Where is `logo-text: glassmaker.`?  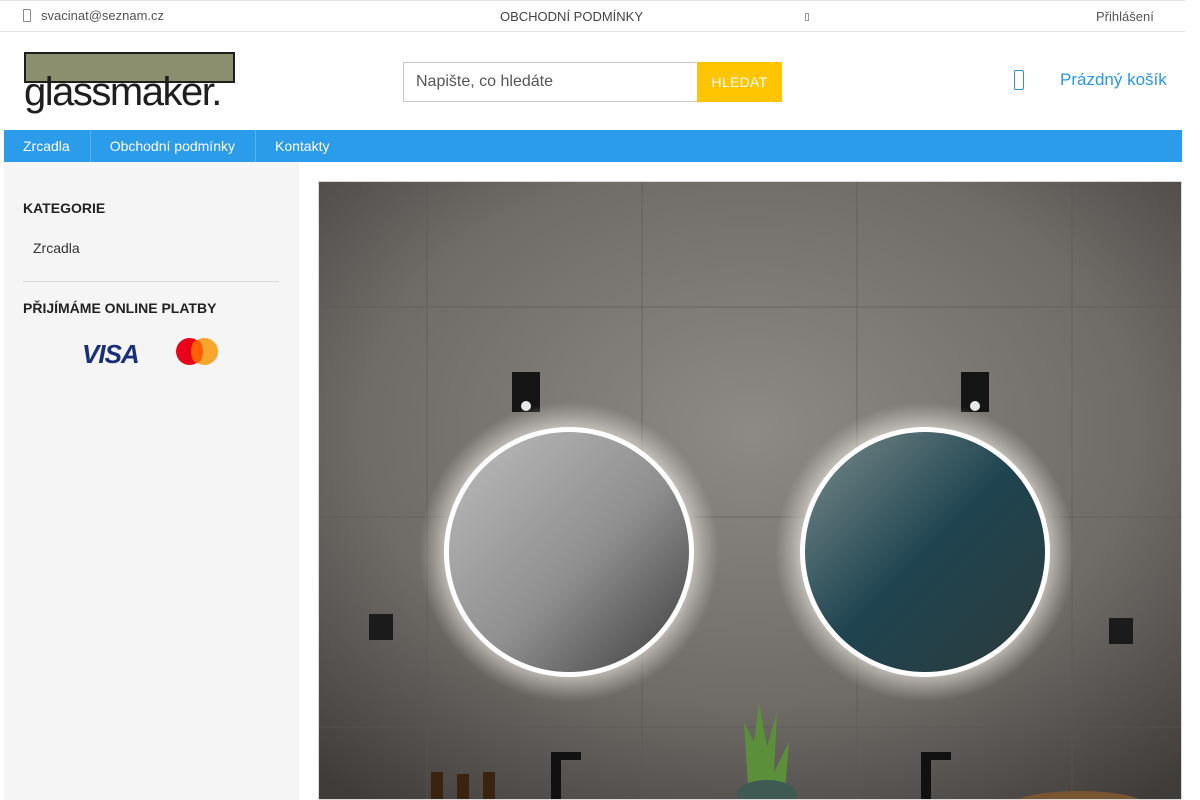 logo-text: glassmaker. is located at coordinates (123, 92).